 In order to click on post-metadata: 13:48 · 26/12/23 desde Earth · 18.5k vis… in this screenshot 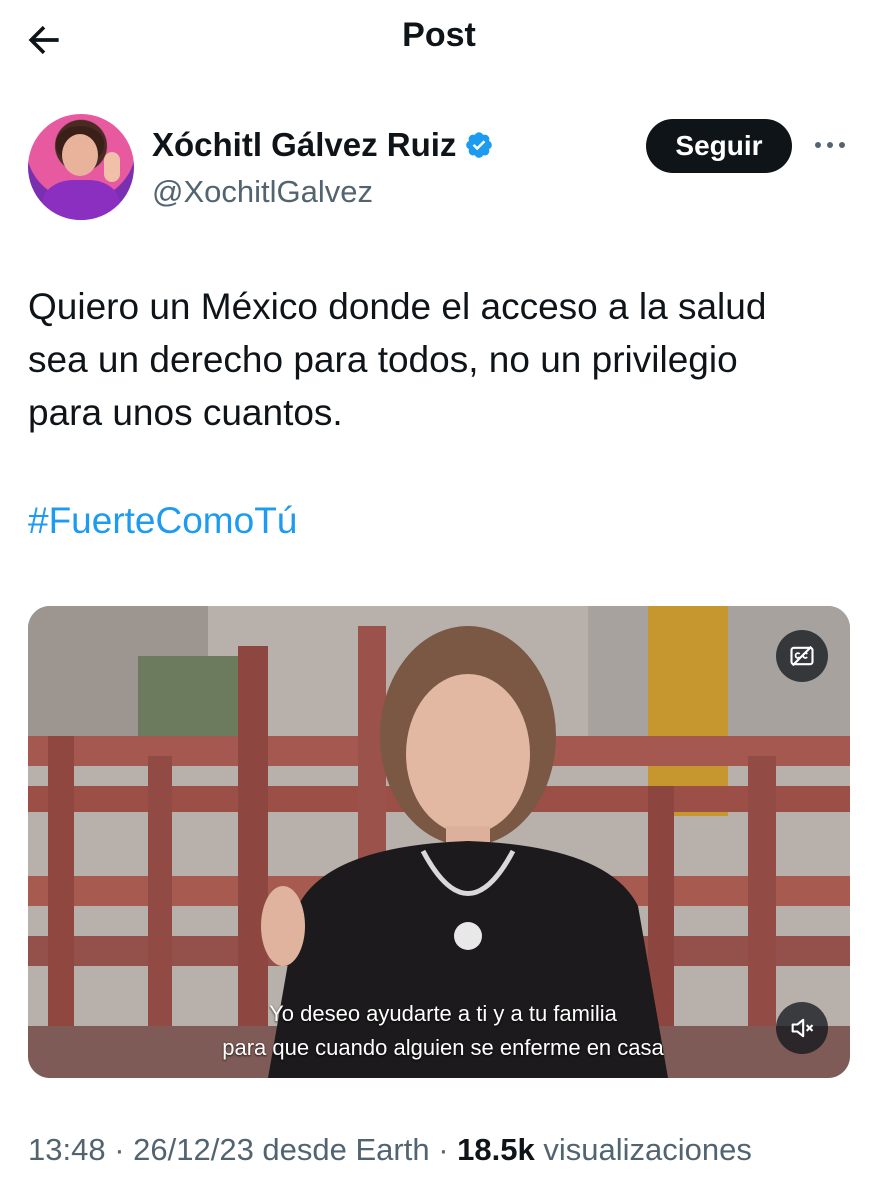, I will do `click(390, 1150)`.